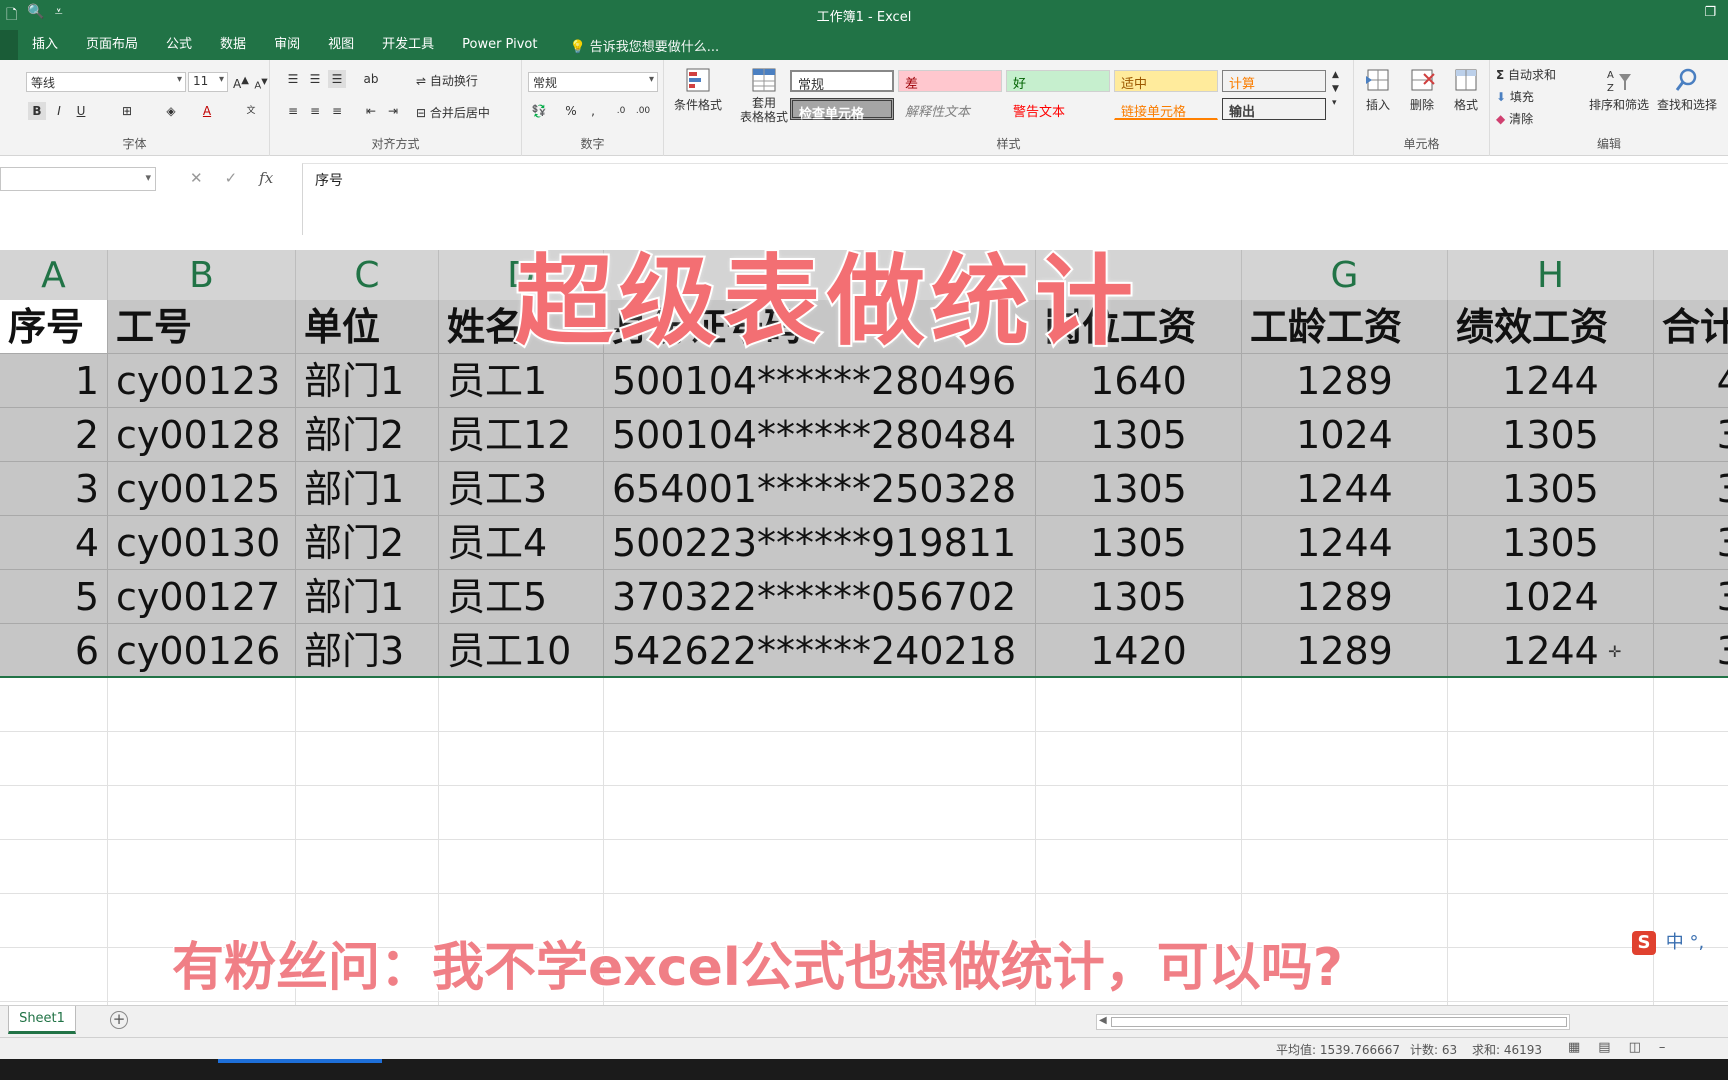 This screenshot has height=1080, width=1728. Describe the element at coordinates (208, 82) in the screenshot. I see `font-size-select: 11` at that location.